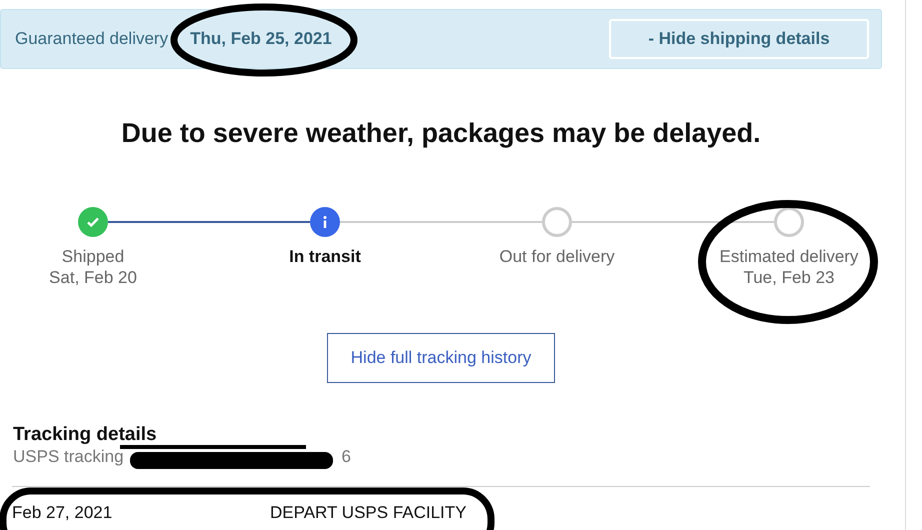 The width and height of the screenshot is (922, 530). I want to click on hide-shipping-button: - Hide shipping details, so click(739, 39).